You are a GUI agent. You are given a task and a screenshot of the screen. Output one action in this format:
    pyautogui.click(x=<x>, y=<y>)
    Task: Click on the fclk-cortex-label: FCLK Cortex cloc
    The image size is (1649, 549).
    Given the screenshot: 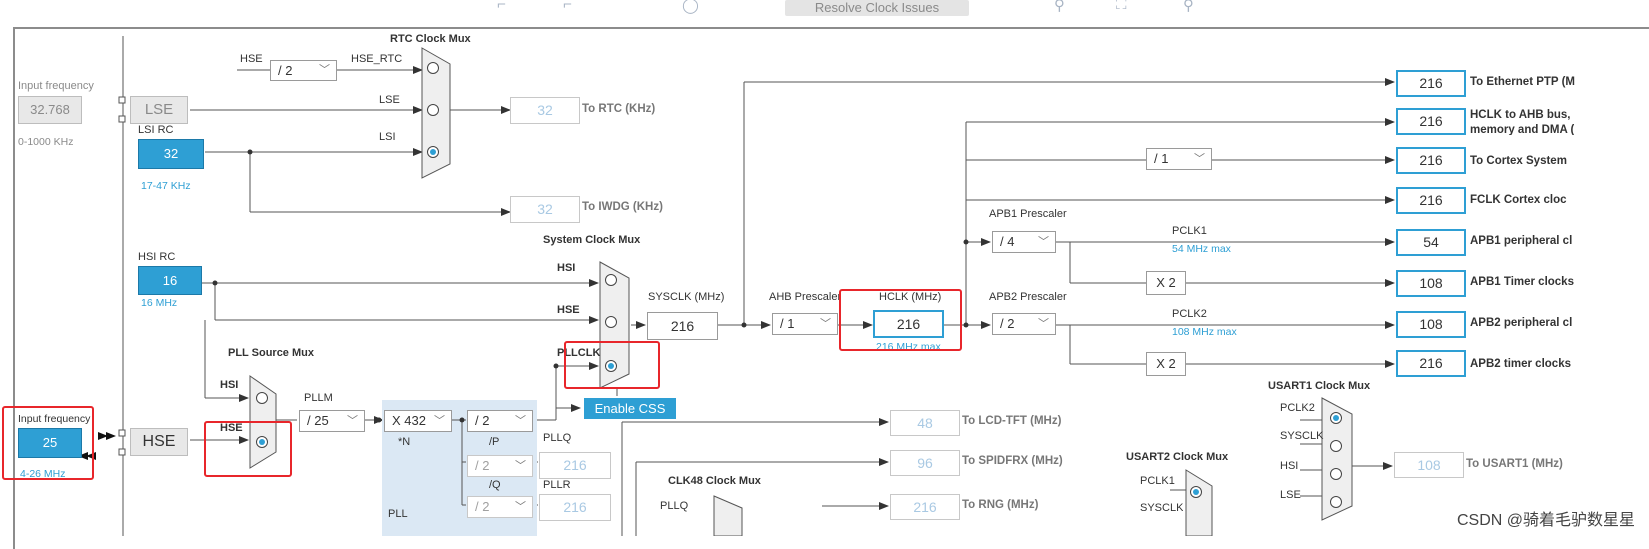 What is the action you would take?
    pyautogui.click(x=1518, y=200)
    